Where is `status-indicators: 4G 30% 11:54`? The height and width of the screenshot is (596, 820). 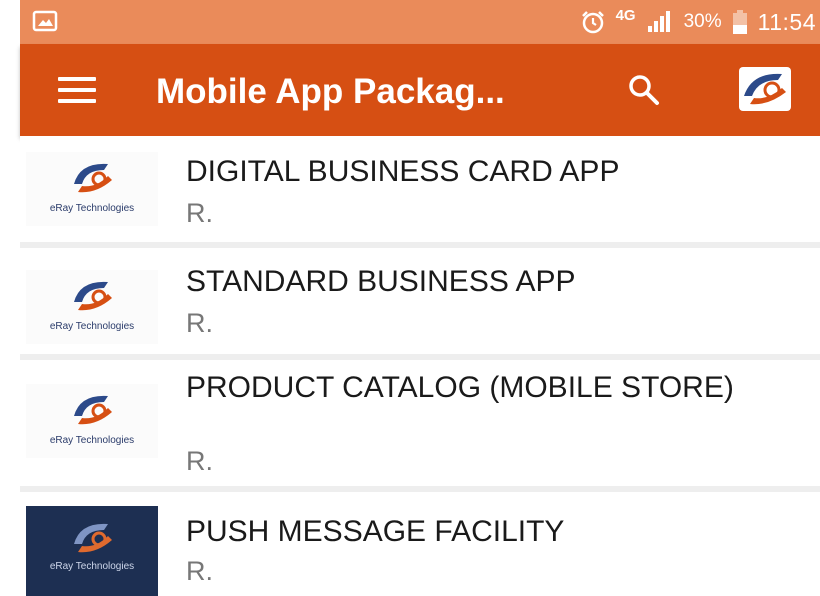 status-indicators: 4G 30% 11:54 is located at coordinates (698, 22).